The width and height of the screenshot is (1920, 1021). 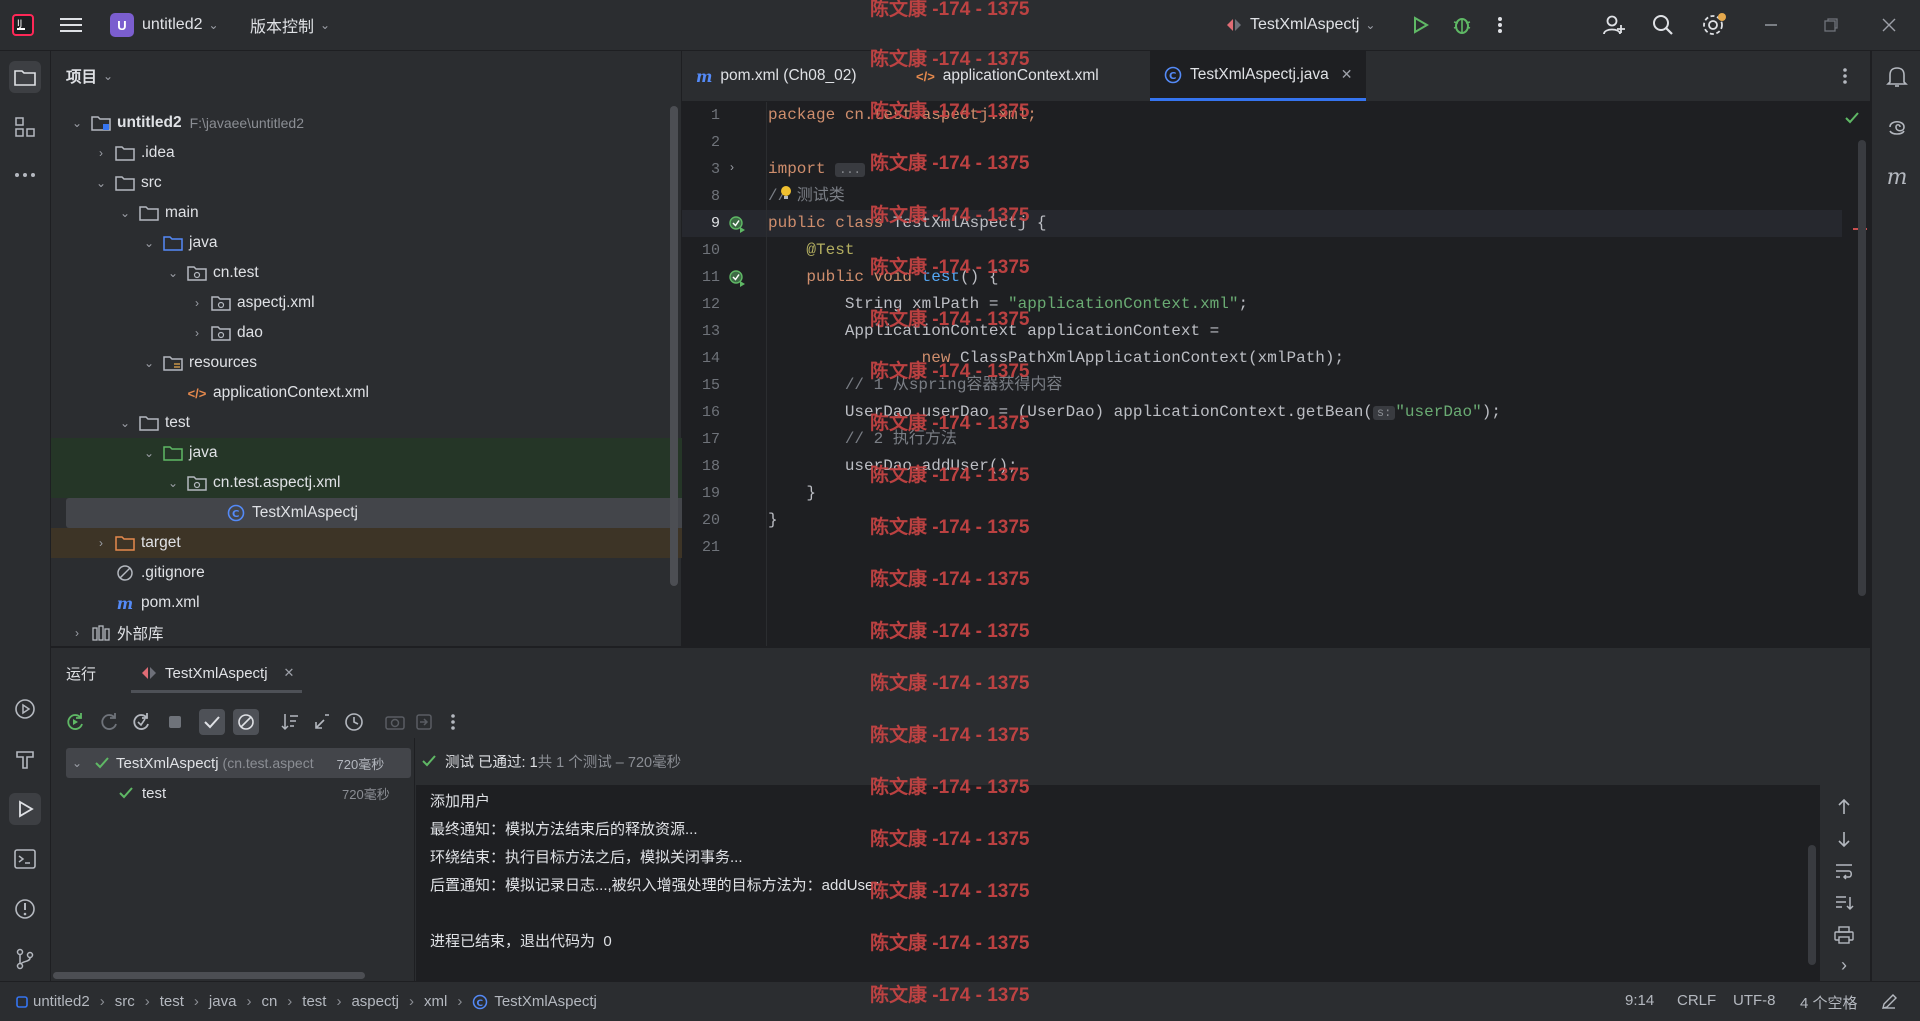 I want to click on show-passed-icon, so click(x=212, y=722).